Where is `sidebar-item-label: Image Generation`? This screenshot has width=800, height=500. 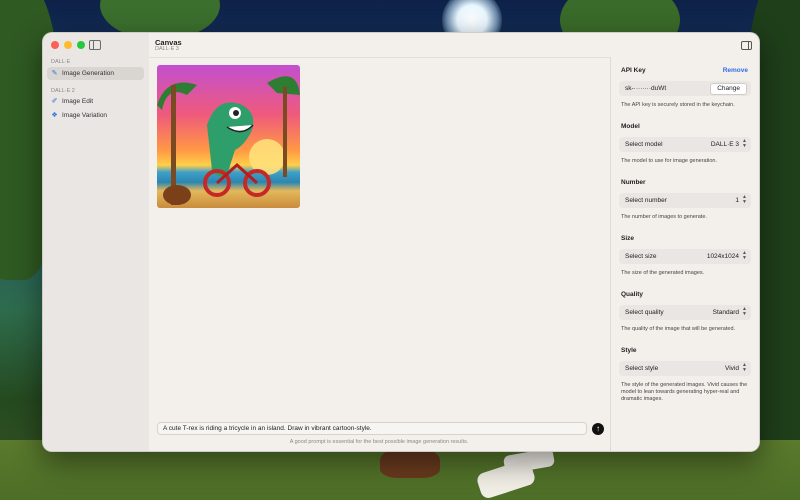 sidebar-item-label: Image Generation is located at coordinates (88, 73).